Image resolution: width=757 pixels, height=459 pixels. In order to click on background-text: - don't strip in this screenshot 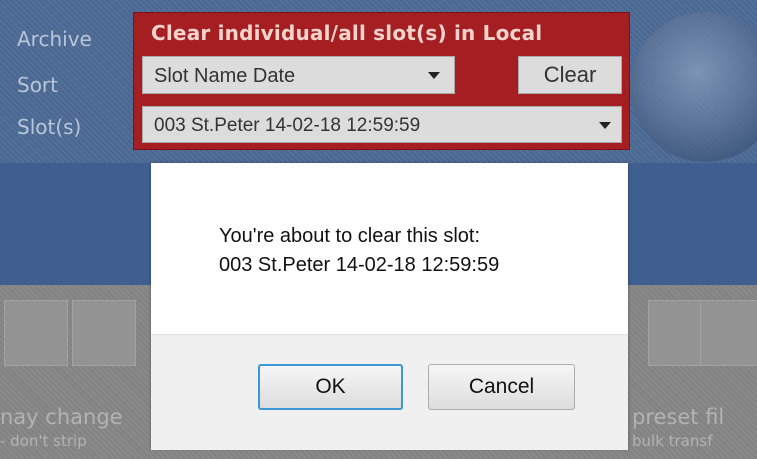, I will do `click(43, 441)`.